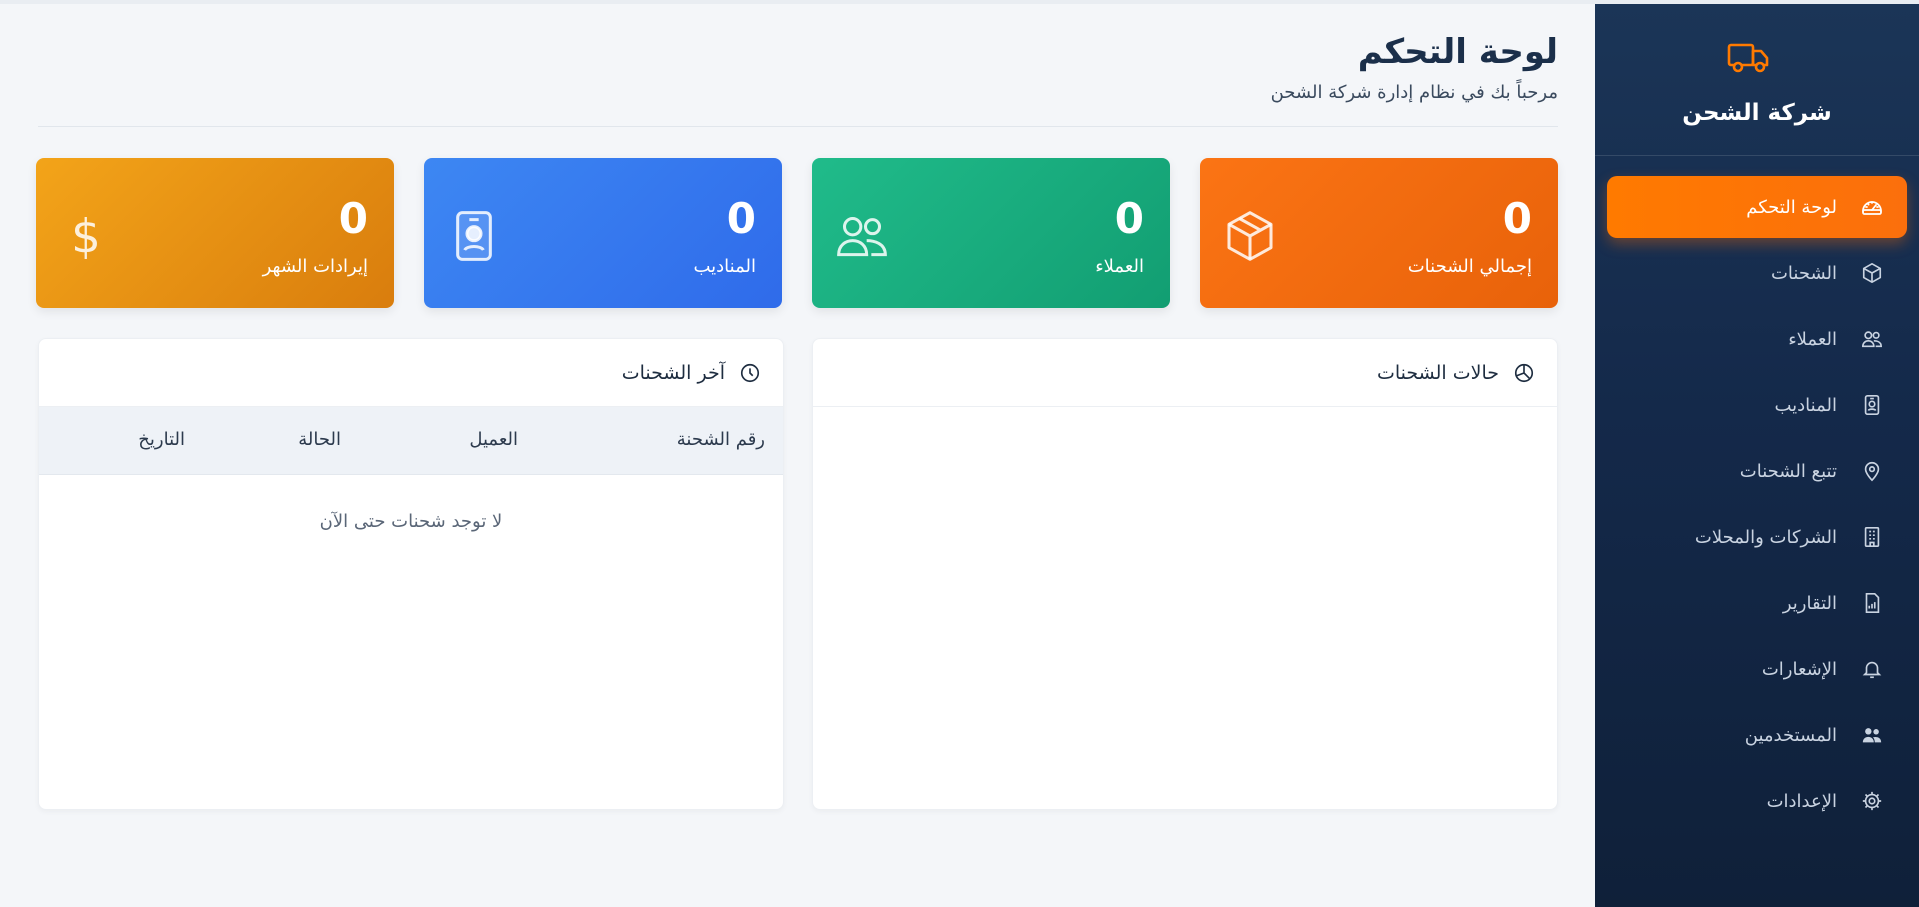  I want to click on sidebar-item-notifications: الإشعارات, so click(1757, 669).